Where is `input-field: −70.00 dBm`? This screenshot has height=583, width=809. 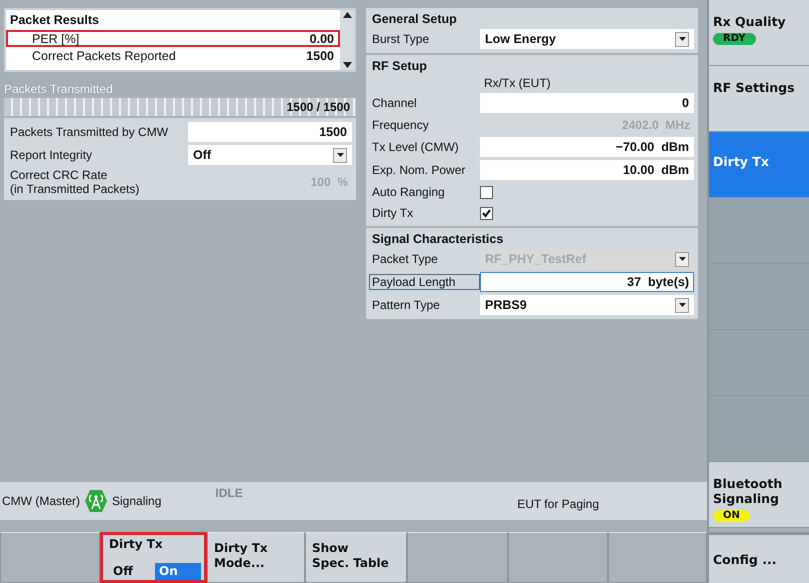
input-field: −70.00 dBm is located at coordinates (587, 147).